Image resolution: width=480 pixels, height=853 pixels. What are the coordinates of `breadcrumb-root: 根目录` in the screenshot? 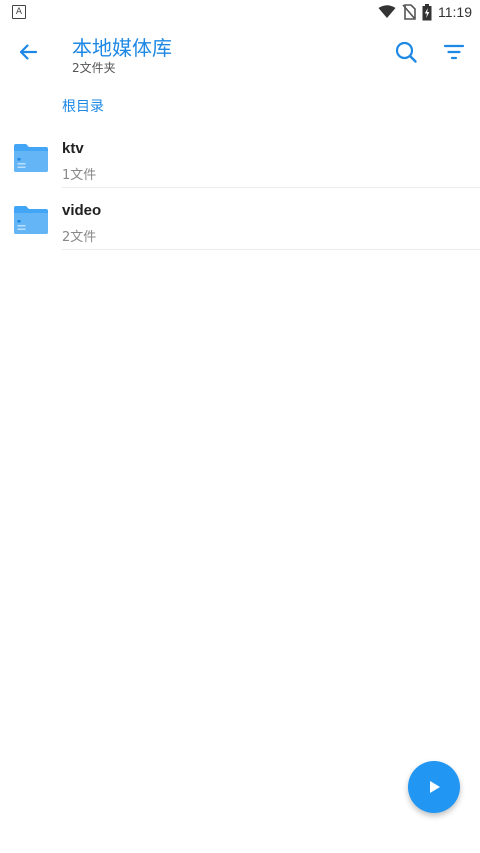 It's located at (83, 106).